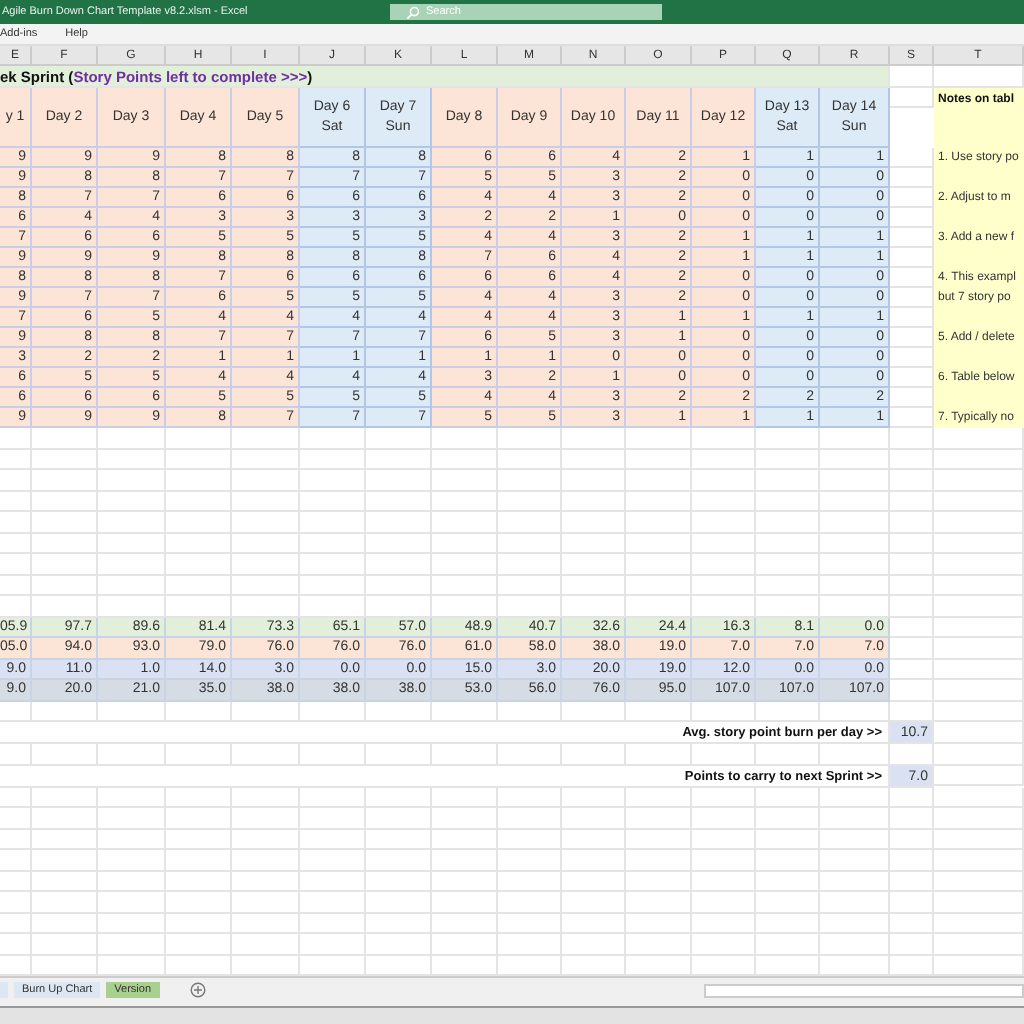  Describe the element at coordinates (413, 12) in the screenshot. I see `search-icon` at that location.